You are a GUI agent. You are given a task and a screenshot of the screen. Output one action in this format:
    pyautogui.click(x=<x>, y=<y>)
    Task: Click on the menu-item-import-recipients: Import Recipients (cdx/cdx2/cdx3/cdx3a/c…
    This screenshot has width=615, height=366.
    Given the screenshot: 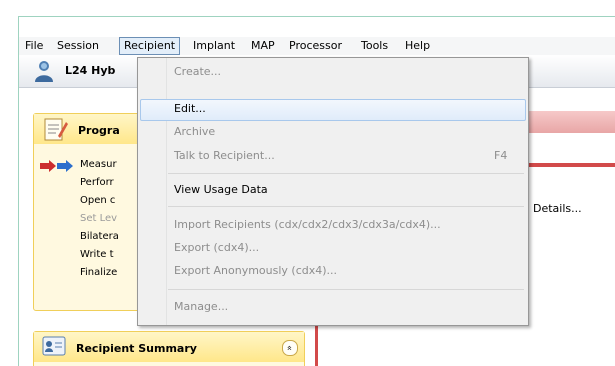 What is the action you would take?
    pyautogui.click(x=307, y=225)
    